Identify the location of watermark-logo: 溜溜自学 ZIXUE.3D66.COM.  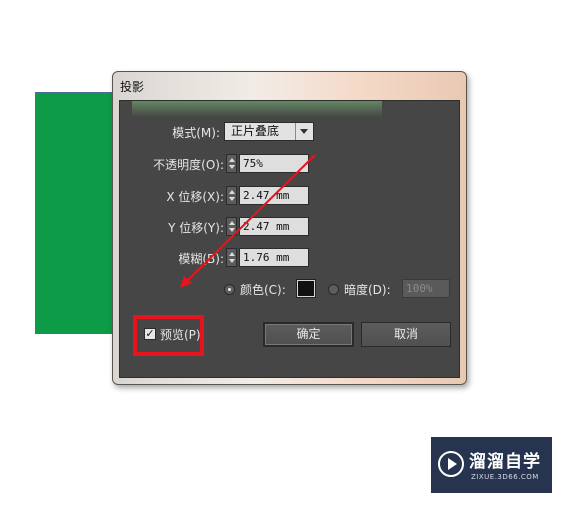
(491, 465).